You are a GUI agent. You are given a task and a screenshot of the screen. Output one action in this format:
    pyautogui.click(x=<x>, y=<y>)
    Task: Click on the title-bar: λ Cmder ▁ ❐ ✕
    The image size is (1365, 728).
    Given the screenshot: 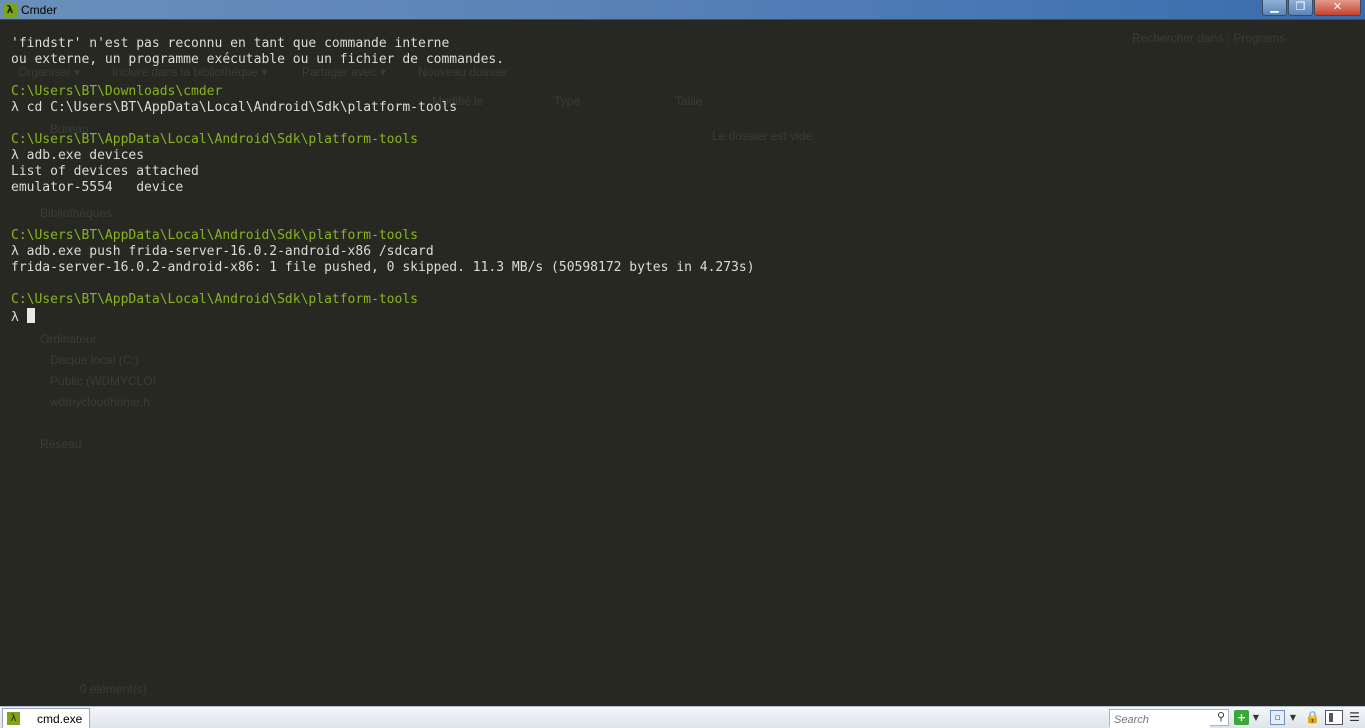 What is the action you would take?
    pyautogui.click(x=682, y=10)
    